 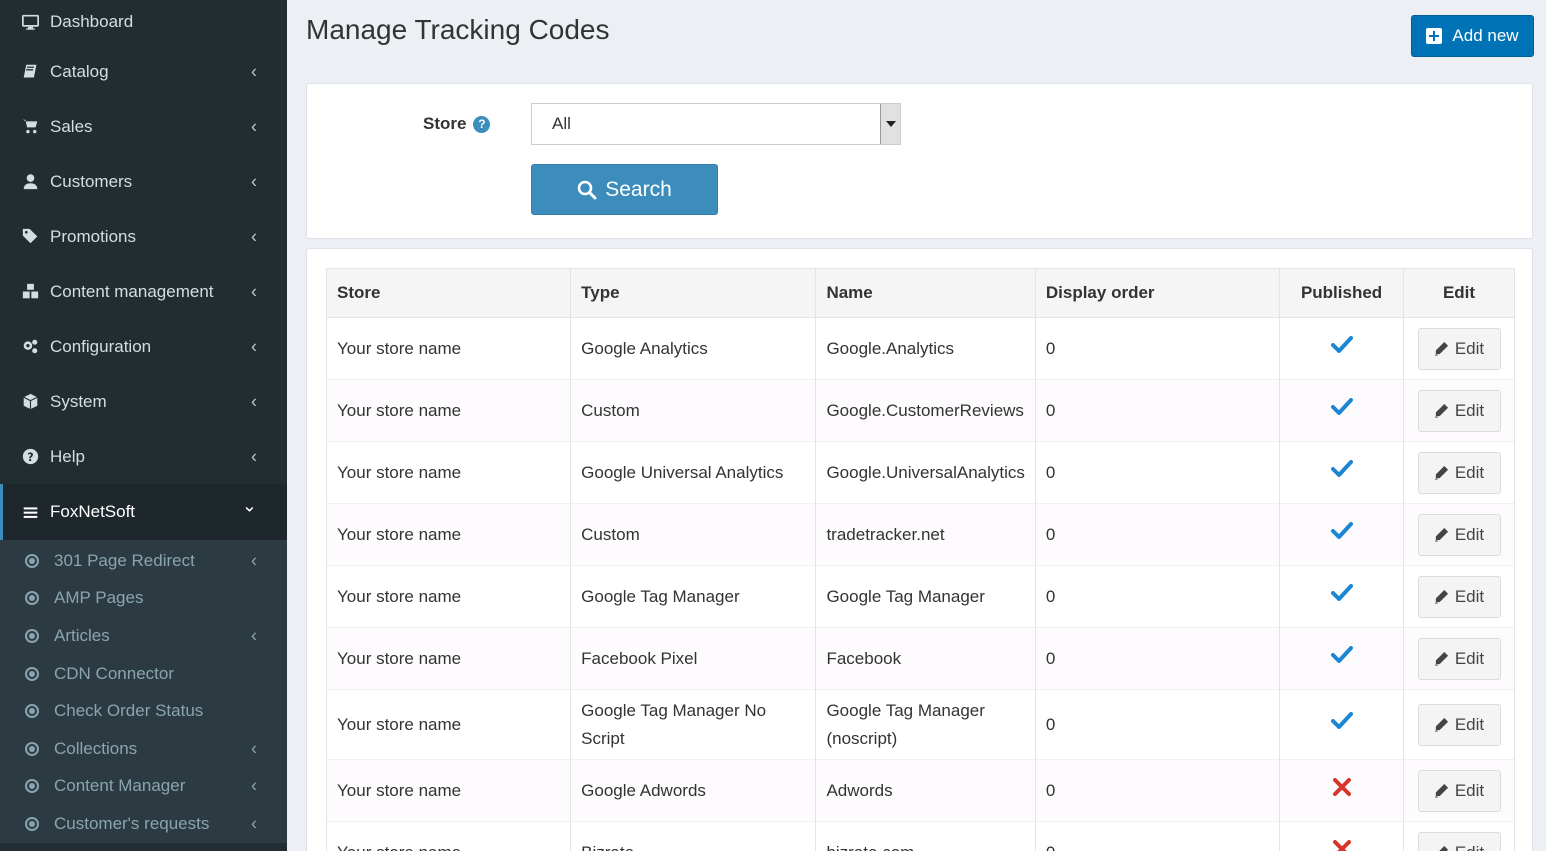 What do you see at coordinates (1341, 293) in the screenshot?
I see `column-header-published: Published` at bounding box center [1341, 293].